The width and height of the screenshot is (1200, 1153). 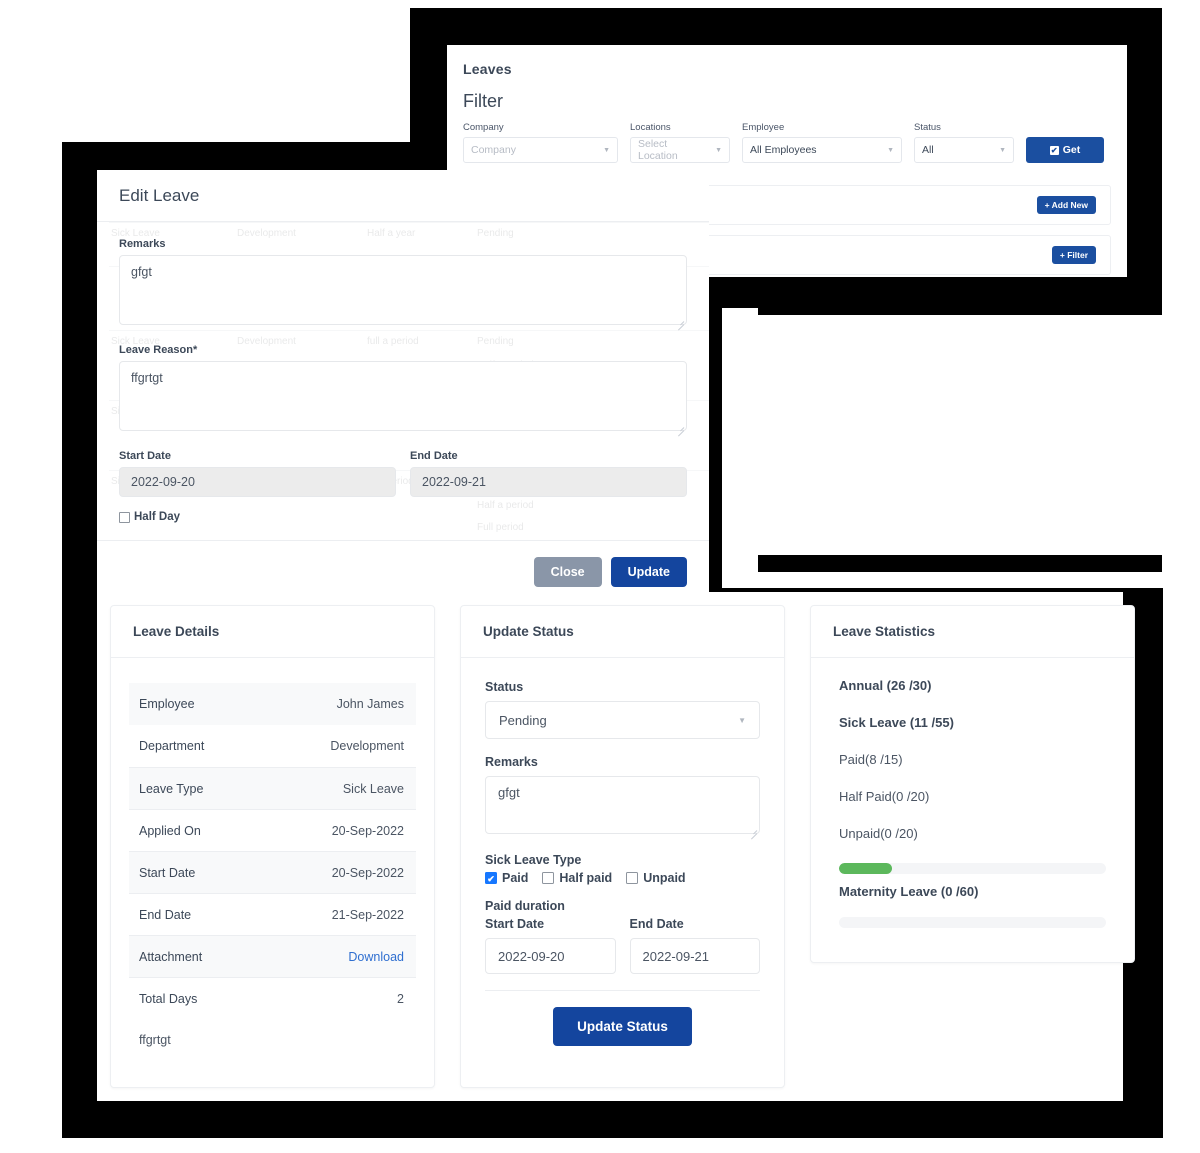 What do you see at coordinates (515, 924) in the screenshot?
I see `paid-start-date-label: Start Date` at bounding box center [515, 924].